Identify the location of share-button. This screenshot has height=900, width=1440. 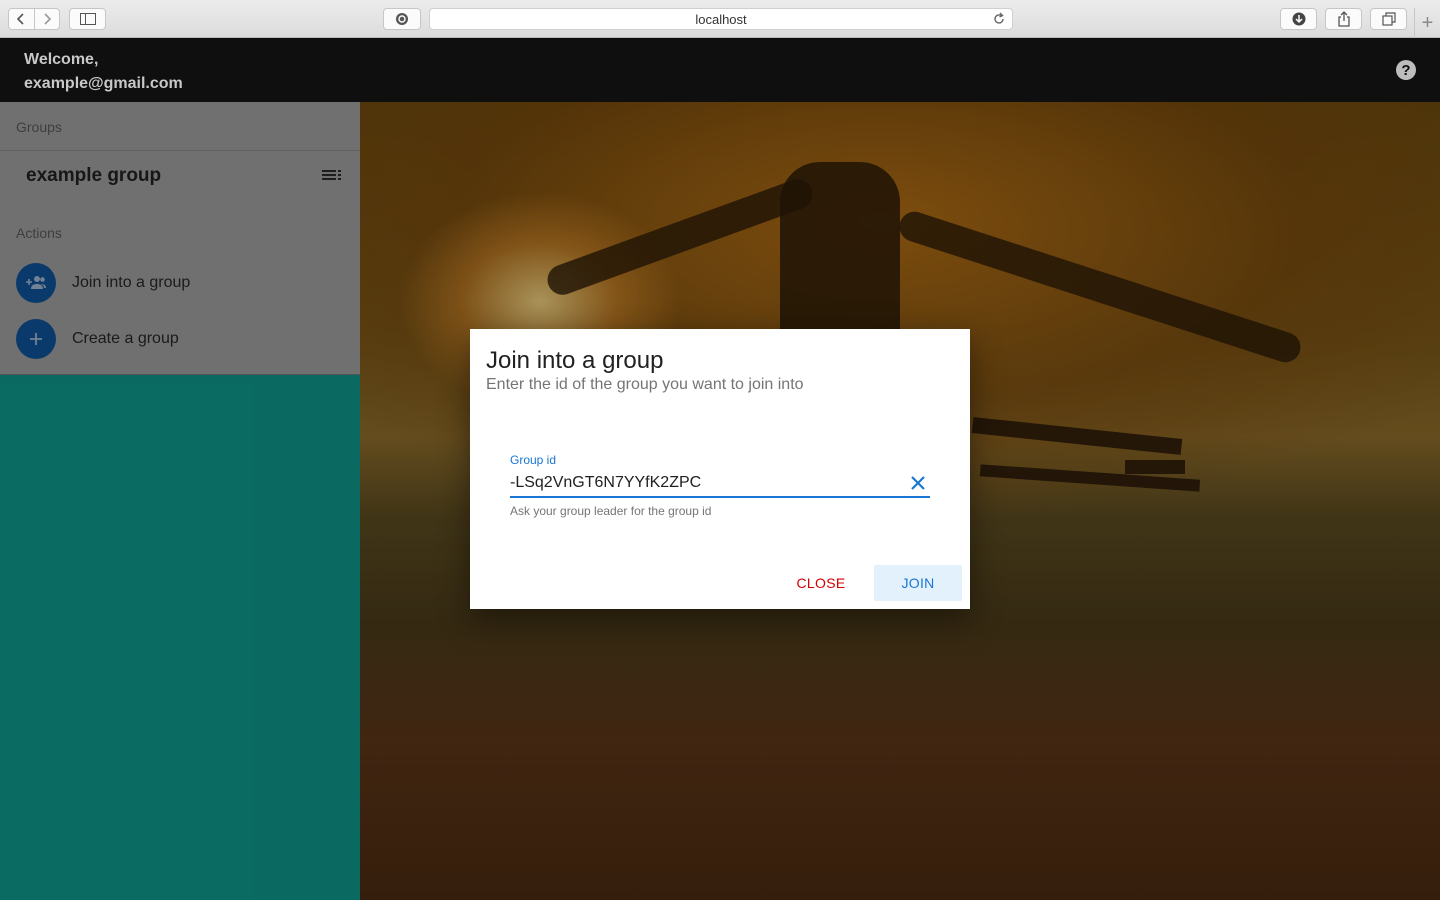
(1343, 19).